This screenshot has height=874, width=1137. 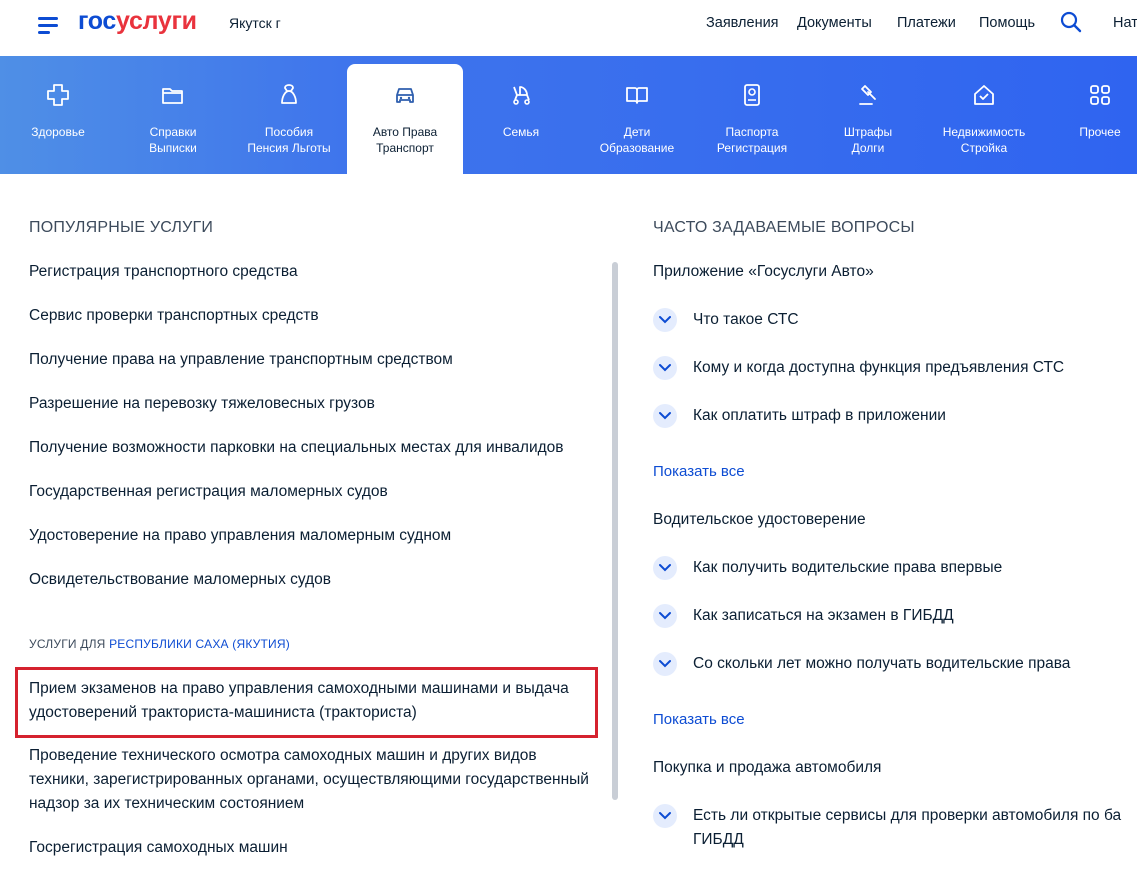 What do you see at coordinates (1007, 23) in the screenshot?
I see `nav-pomosch: Помощь` at bounding box center [1007, 23].